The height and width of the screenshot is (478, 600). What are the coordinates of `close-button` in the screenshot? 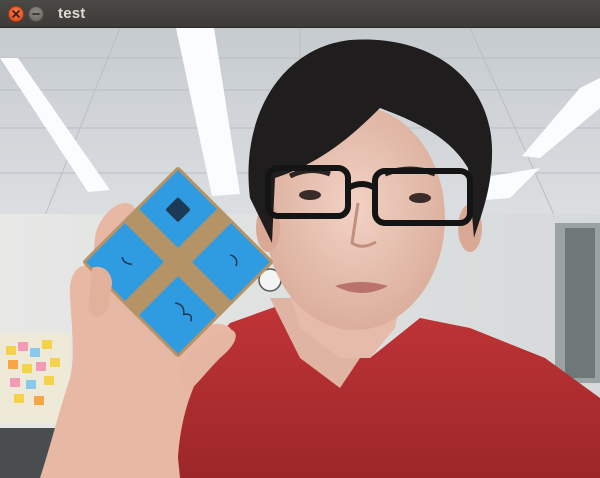 It's located at (16, 13).